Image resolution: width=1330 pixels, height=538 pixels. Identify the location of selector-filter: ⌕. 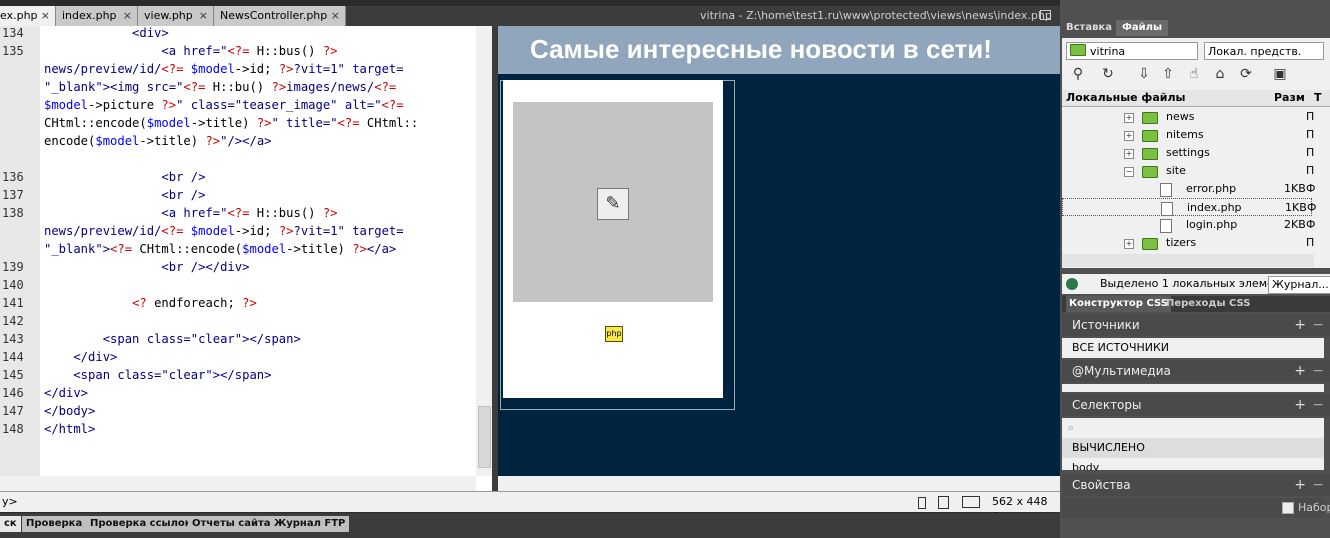
(1193, 428).